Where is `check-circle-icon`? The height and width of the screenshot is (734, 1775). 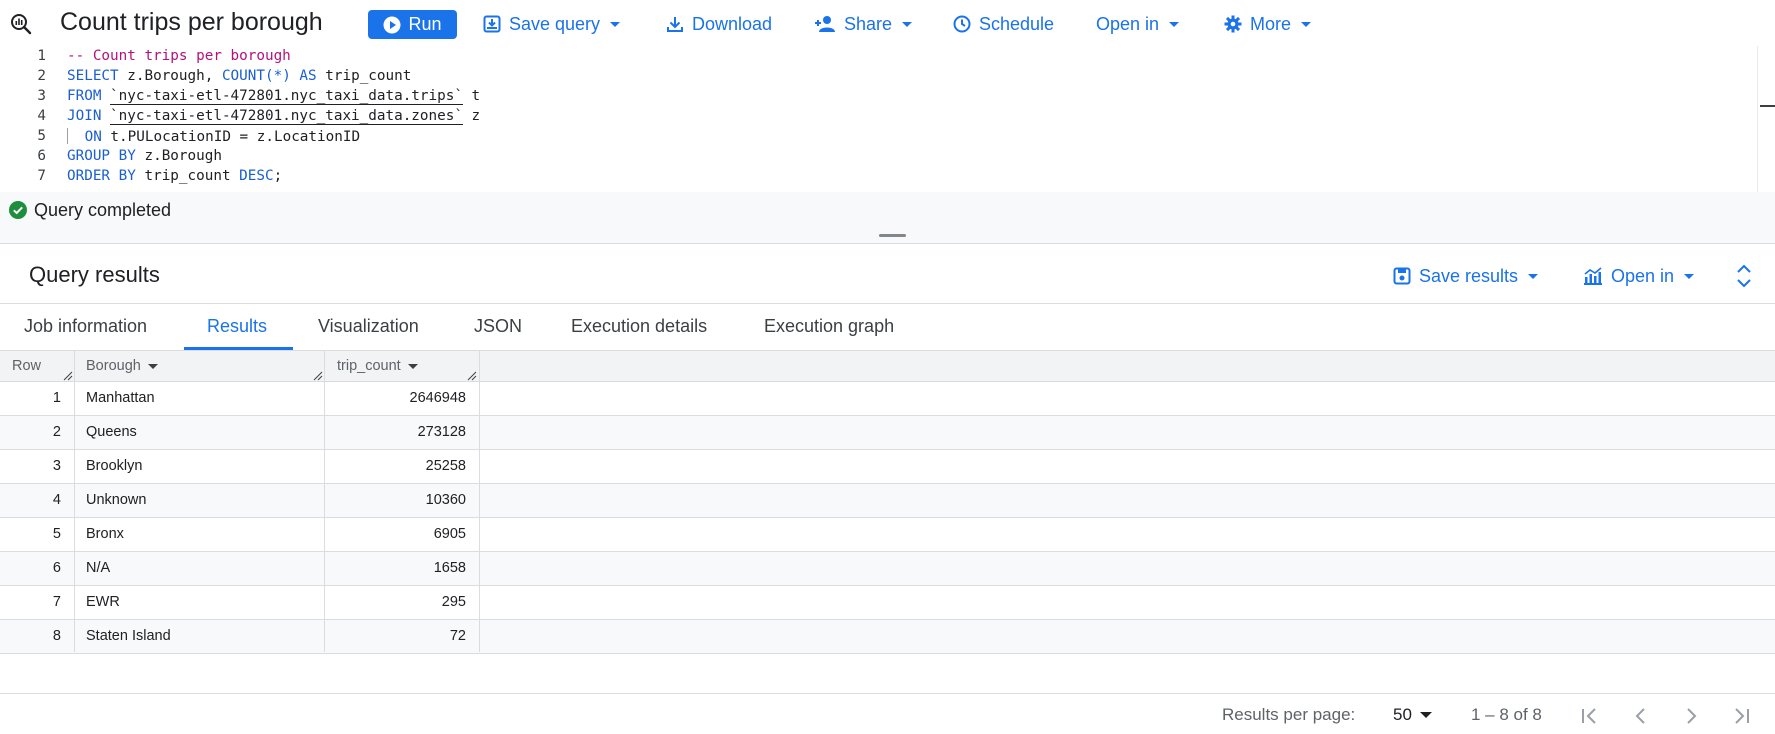
check-circle-icon is located at coordinates (18, 210).